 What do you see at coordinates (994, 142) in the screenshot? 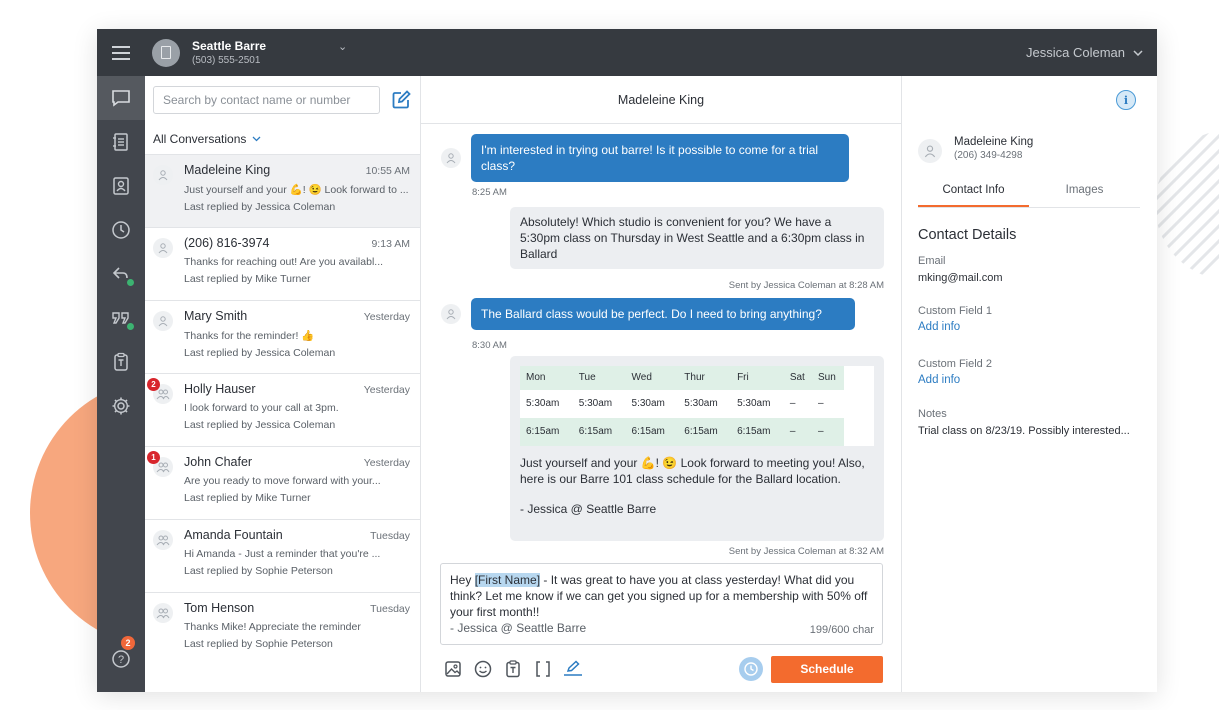
I see `contact-name: Madeleine King` at bounding box center [994, 142].